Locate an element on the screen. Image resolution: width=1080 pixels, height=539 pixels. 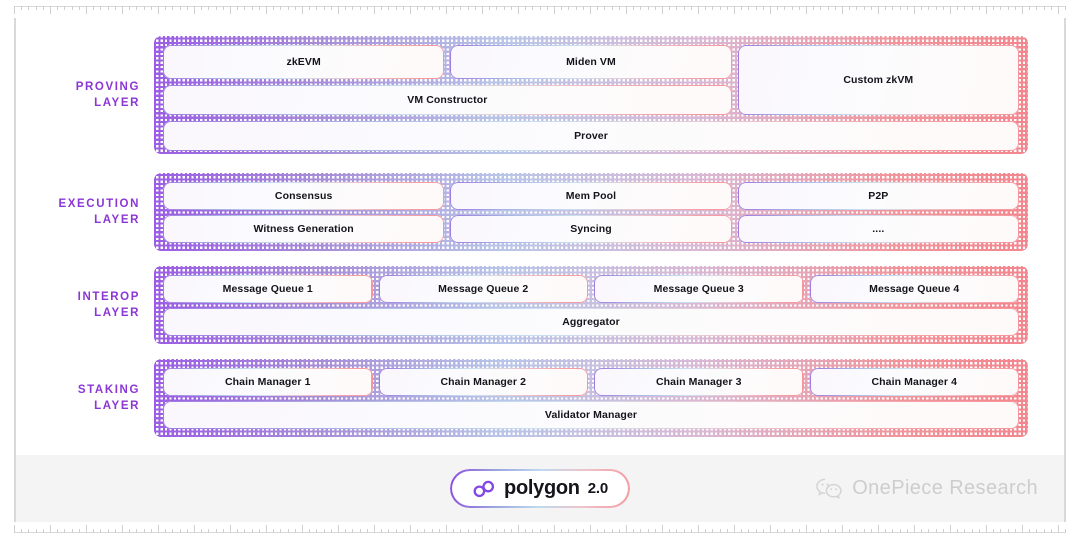
node-zkevm: zkEVM is located at coordinates (304, 62).